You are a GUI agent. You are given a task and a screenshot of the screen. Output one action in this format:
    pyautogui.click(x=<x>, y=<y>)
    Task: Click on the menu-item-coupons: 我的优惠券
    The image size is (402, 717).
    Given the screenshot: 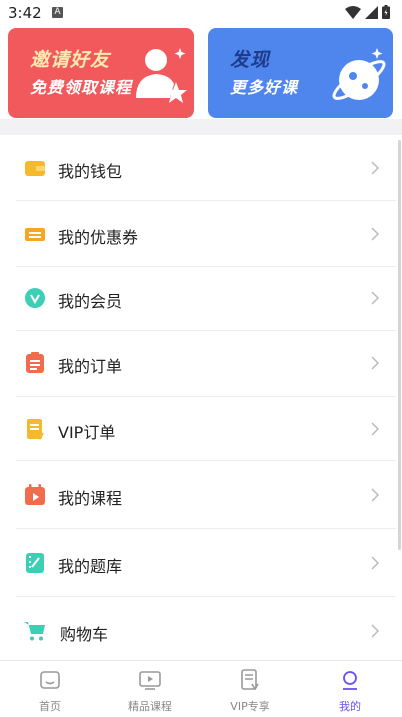 What is the action you would take?
    pyautogui.click(x=206, y=234)
    